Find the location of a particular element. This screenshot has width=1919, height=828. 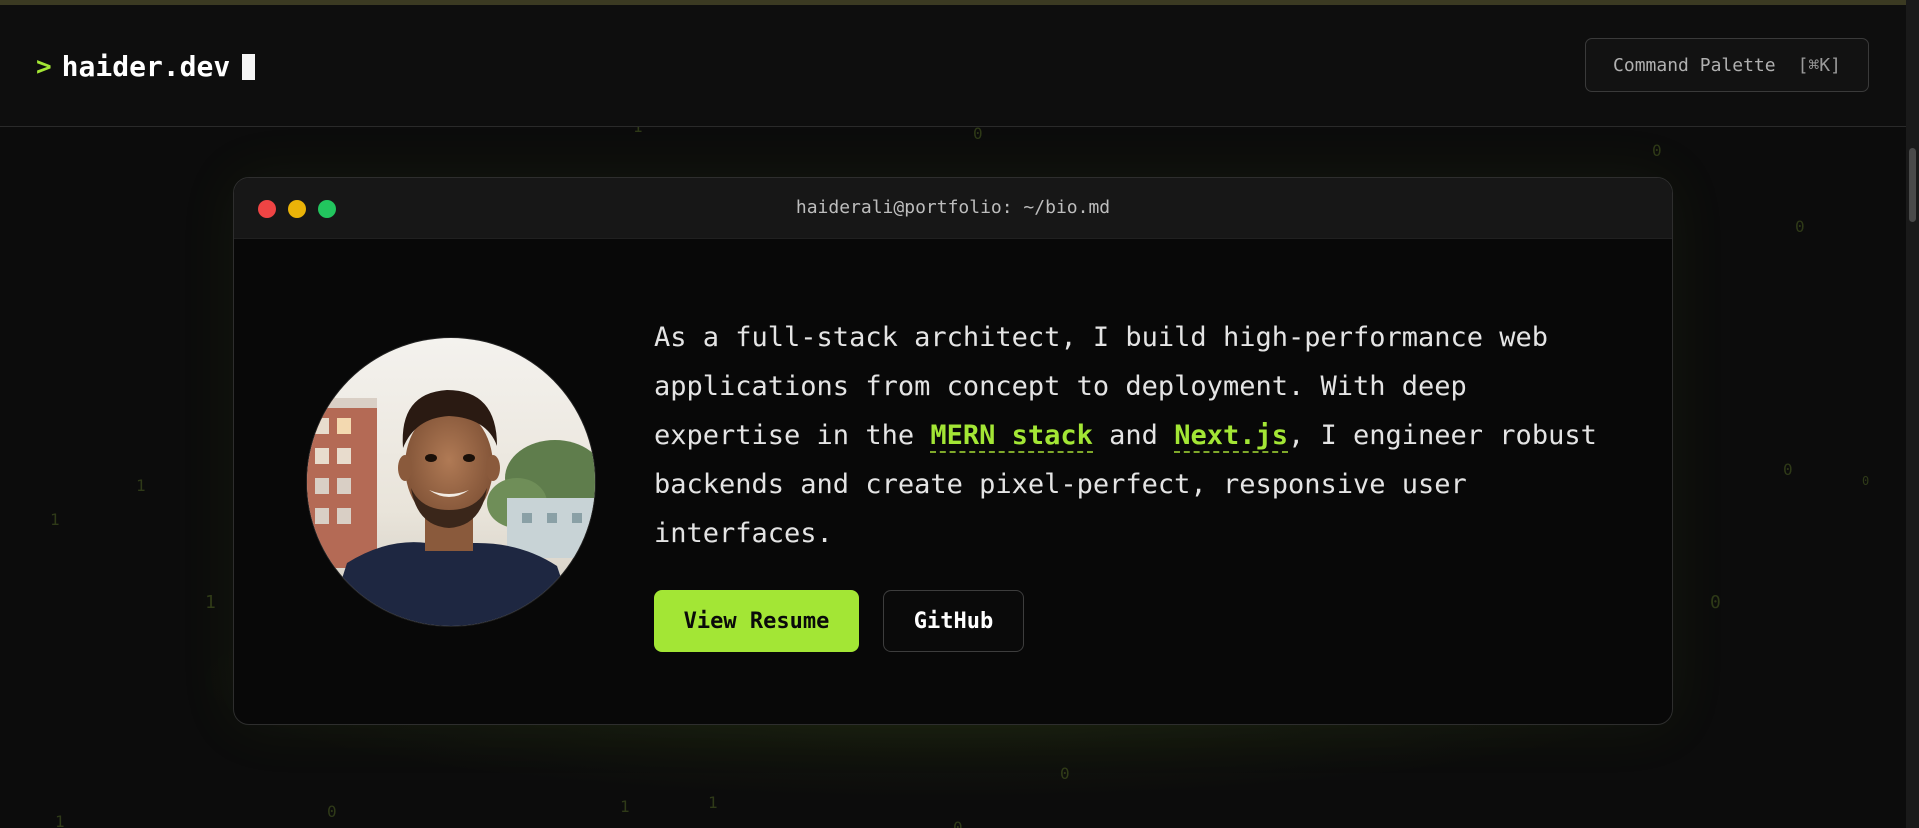

bio-text: and is located at coordinates (1133, 435).